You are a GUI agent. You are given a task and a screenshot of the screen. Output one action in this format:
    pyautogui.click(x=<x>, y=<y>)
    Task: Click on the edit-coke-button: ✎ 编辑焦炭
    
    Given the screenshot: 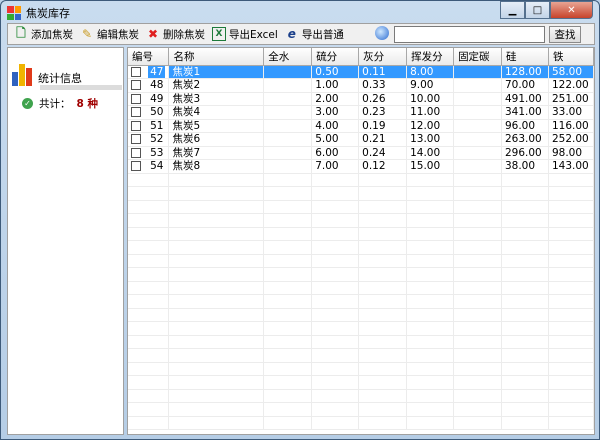 What is the action you would take?
    pyautogui.click(x=109, y=34)
    